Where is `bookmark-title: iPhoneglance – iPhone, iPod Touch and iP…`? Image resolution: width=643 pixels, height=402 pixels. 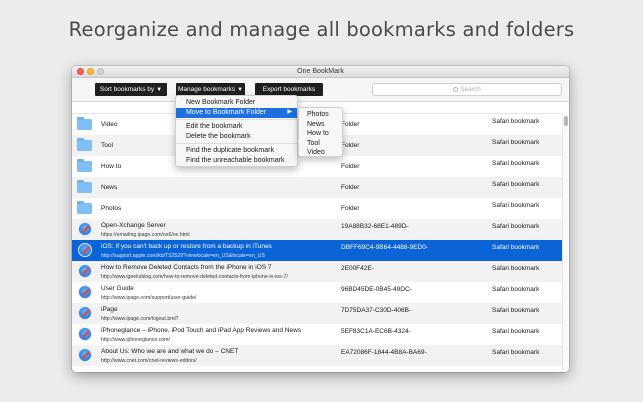 bookmark-title: iPhoneglance – iPhone, iPod Touch and iP… is located at coordinates (201, 330).